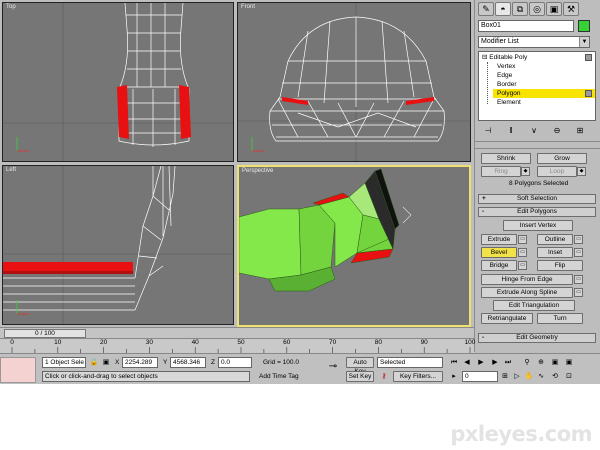  Describe the element at coordinates (94, 363) in the screenshot. I see `lock-icon: 🔒` at that location.